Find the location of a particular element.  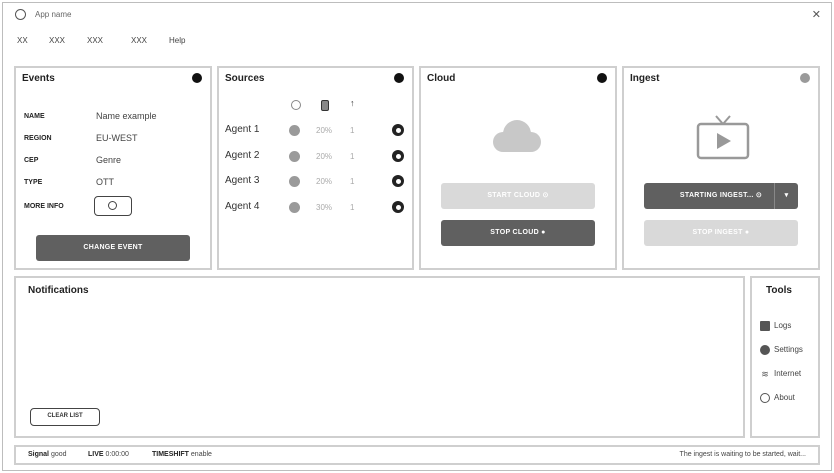

agent-3-status-icon is located at coordinates (294, 181).